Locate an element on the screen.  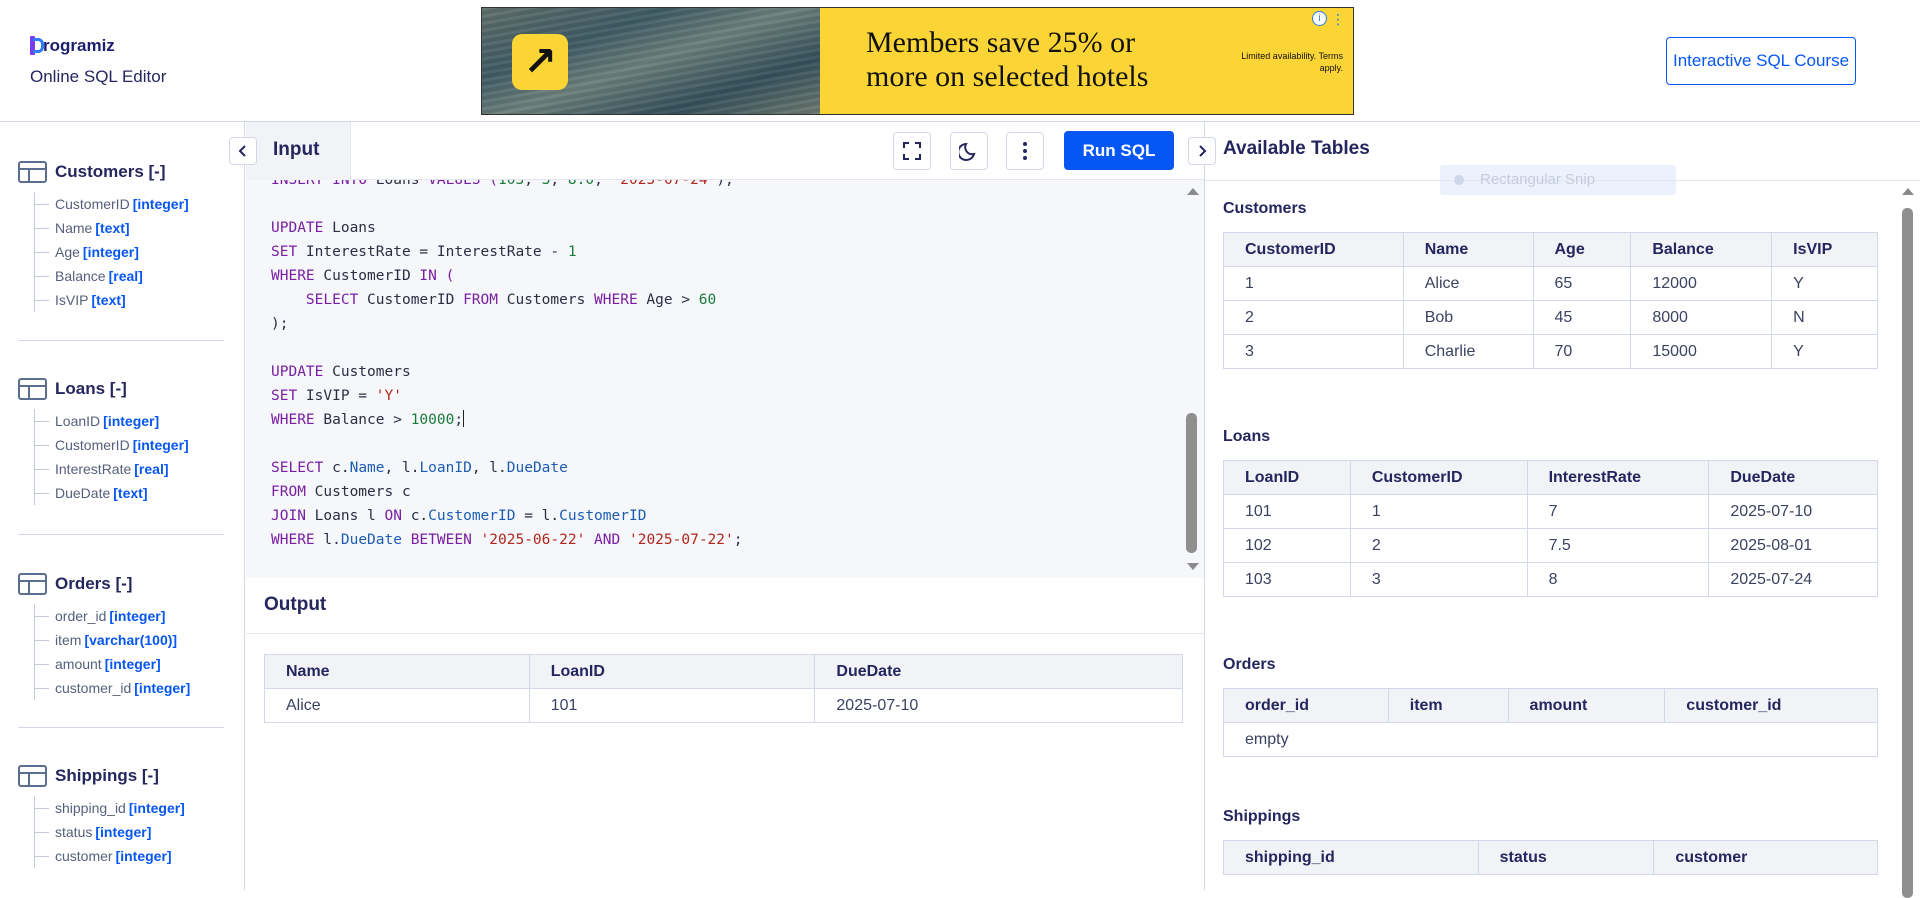
column-name: CustomerID is located at coordinates (92, 445).